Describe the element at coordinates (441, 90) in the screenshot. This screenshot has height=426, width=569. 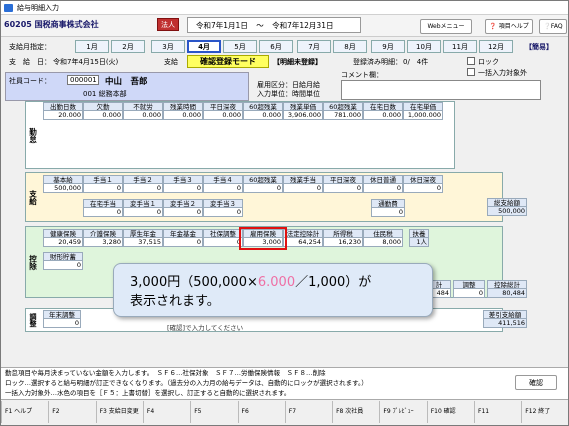
I see `comment-input` at that location.